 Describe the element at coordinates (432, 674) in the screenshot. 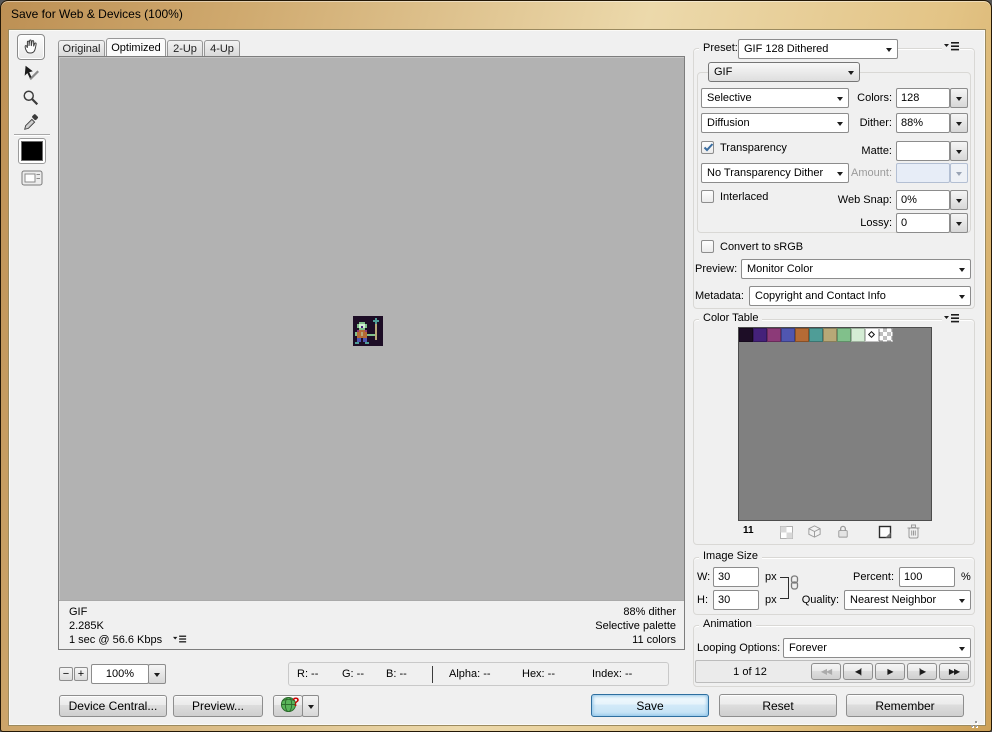

I see `readout-divider` at that location.